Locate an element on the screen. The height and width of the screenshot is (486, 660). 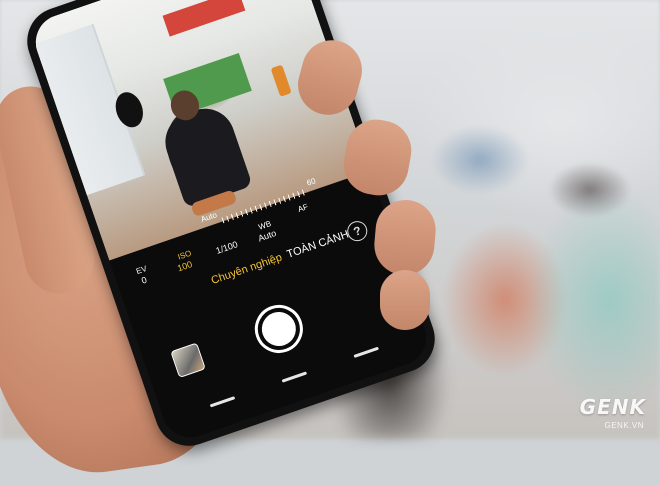
gallery-thumbnail-icon is located at coordinates (188, 360).